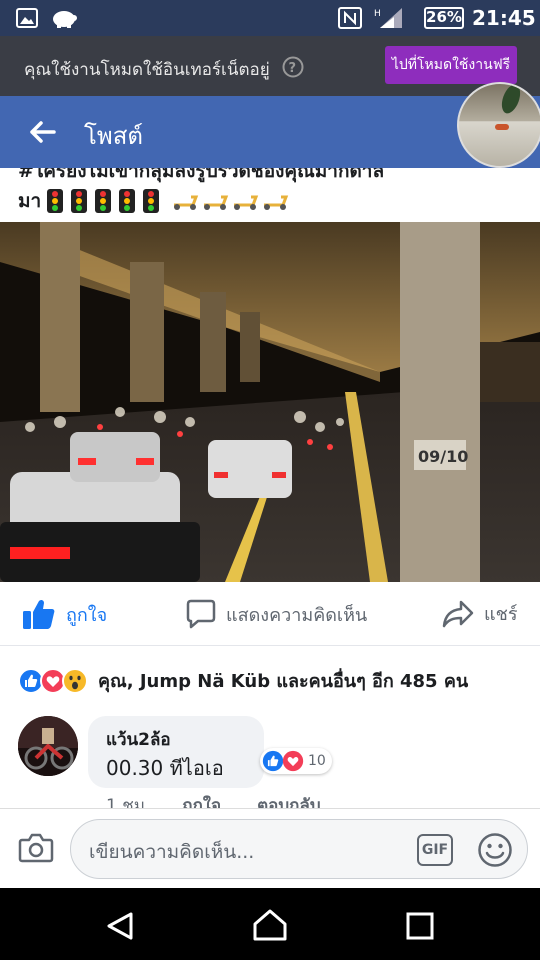  Describe the element at coordinates (444, 17) in the screenshot. I see `battery-level: 26%` at that location.